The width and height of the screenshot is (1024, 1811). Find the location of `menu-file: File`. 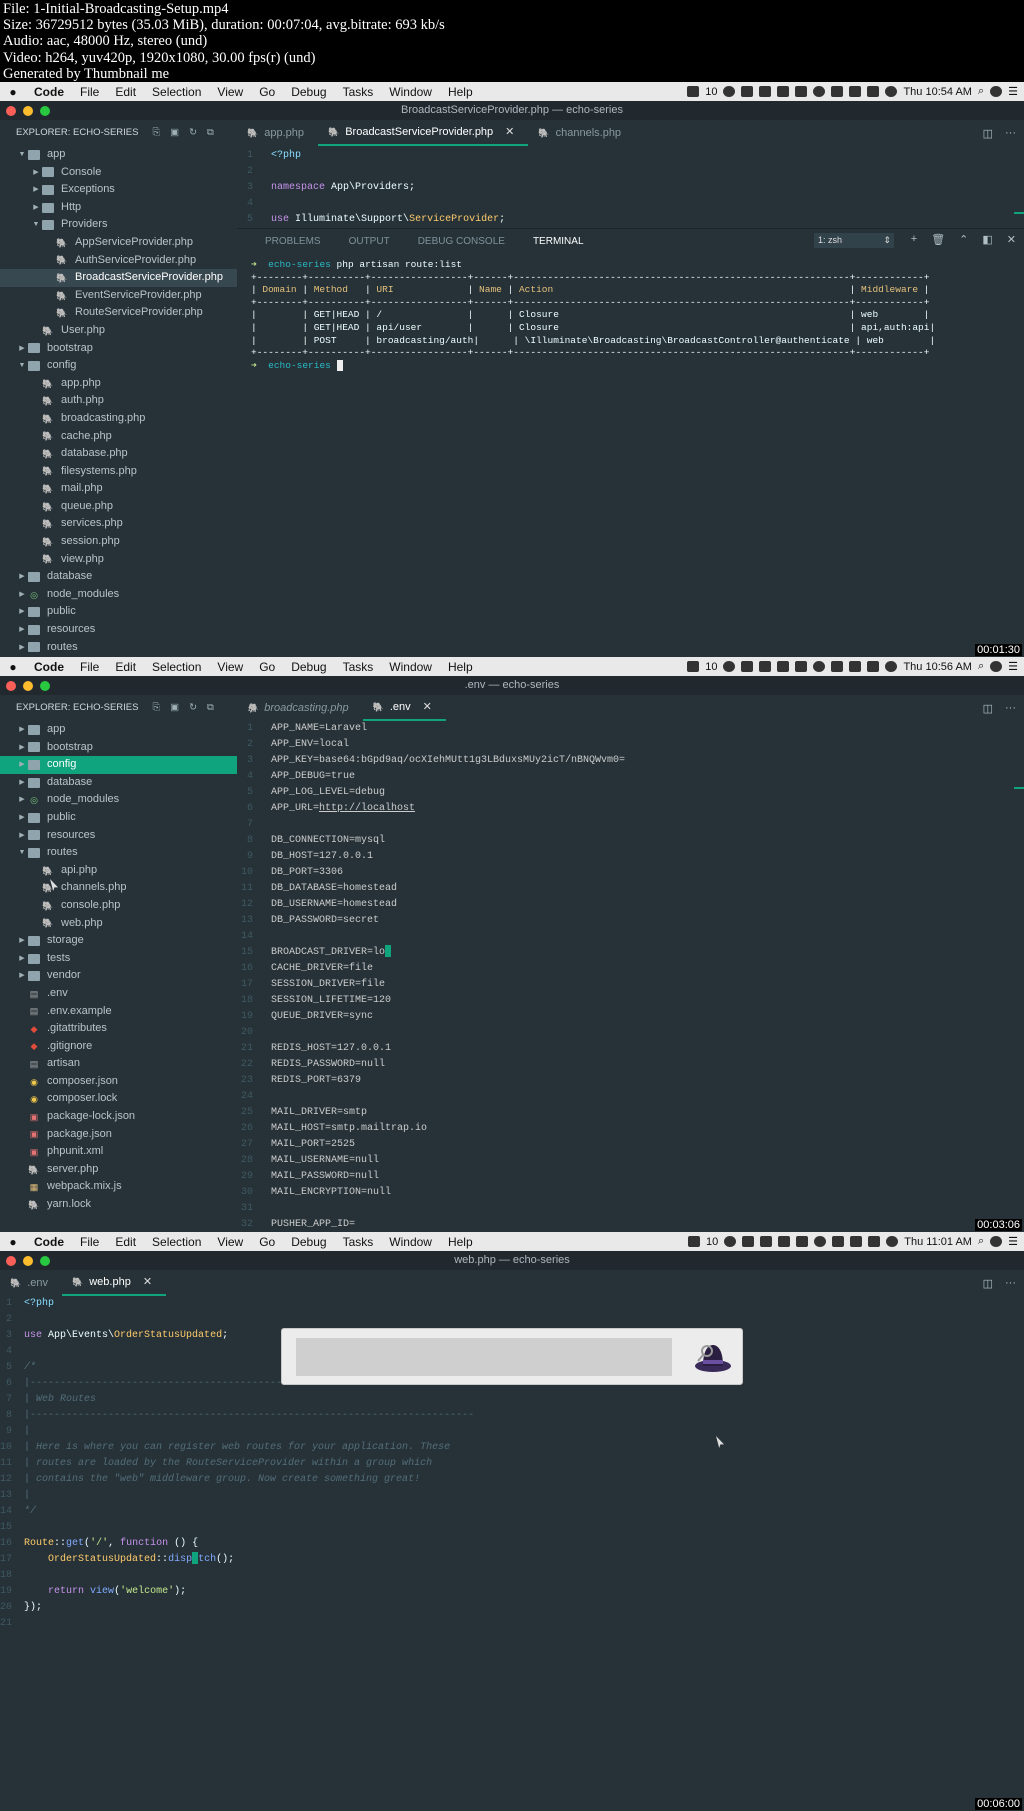

menu-file: File is located at coordinates (89, 92).